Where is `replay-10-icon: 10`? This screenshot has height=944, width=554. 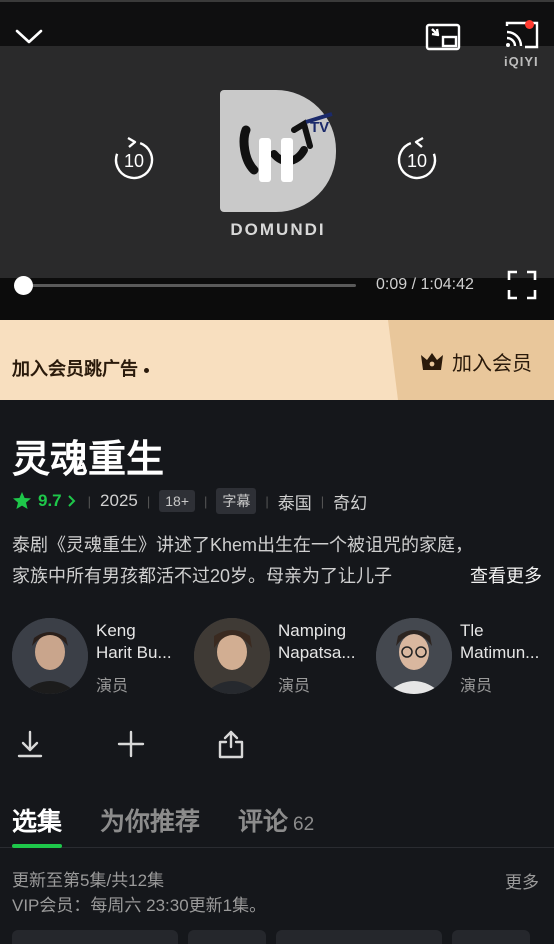 replay-10-icon: 10 is located at coordinates (134, 160).